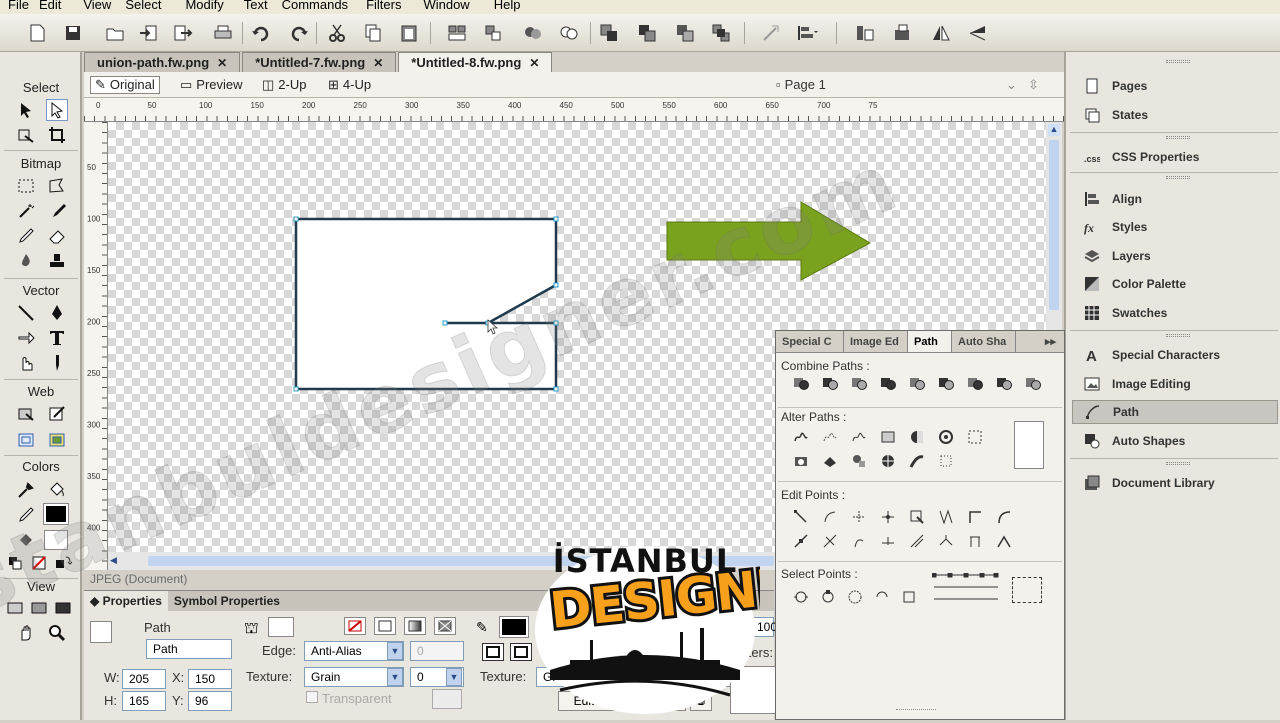  I want to click on alter-path-b-5-icon, so click(917, 461).